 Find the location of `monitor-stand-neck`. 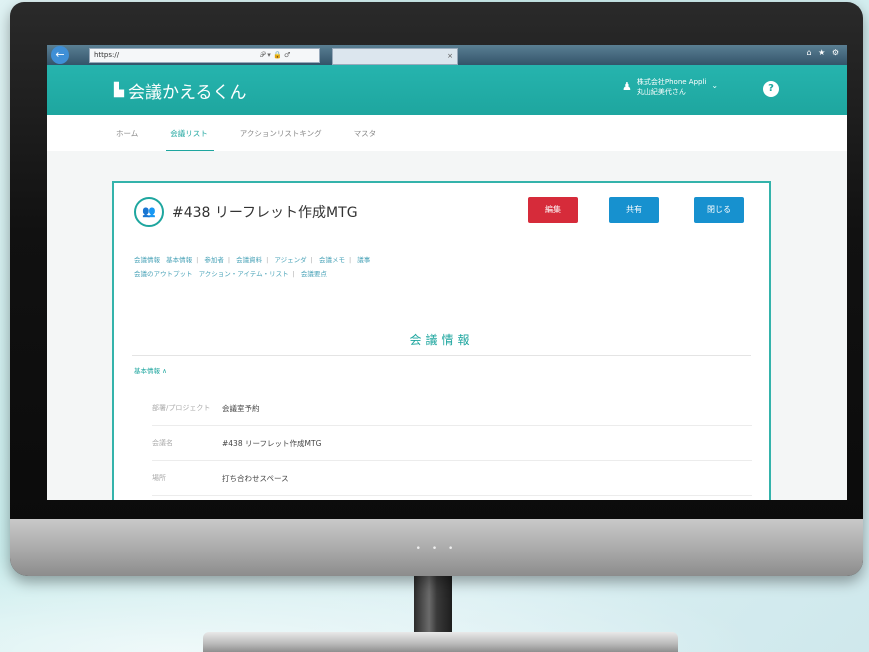

monitor-stand-neck is located at coordinates (433, 605).